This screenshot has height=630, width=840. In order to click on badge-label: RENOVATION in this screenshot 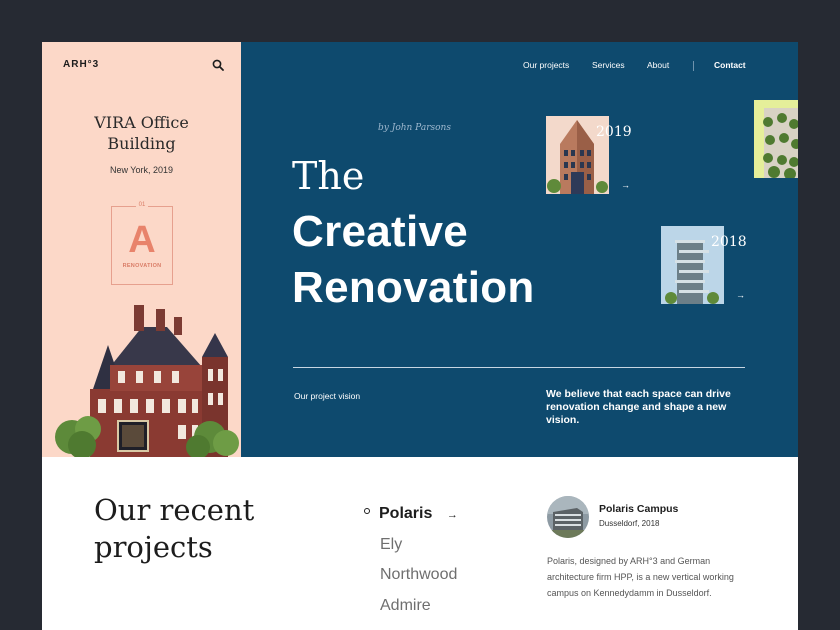, I will do `click(142, 266)`.